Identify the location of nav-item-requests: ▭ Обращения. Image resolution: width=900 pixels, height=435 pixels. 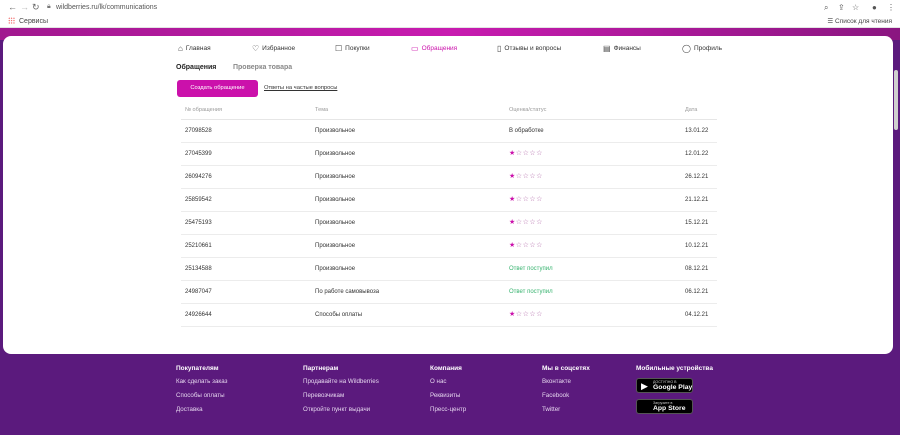
(434, 49).